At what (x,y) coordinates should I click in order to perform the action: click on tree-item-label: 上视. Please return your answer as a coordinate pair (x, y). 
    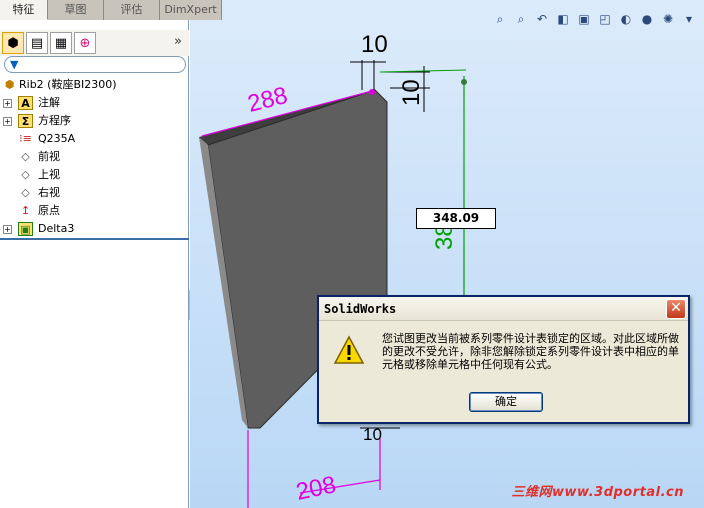
    Looking at the image, I should click on (49, 174).